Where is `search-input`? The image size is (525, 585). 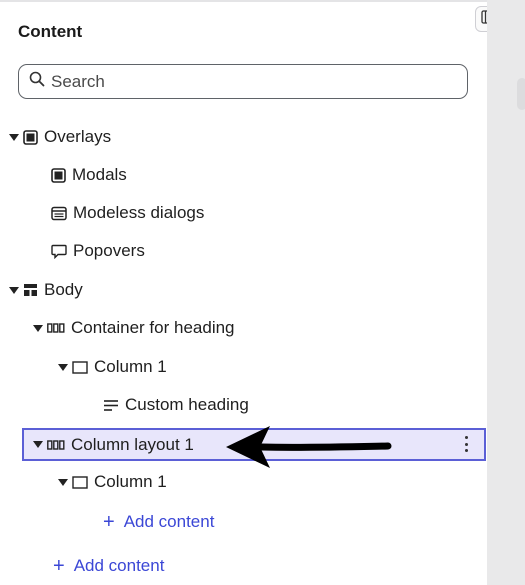
search-input is located at coordinates (251, 81).